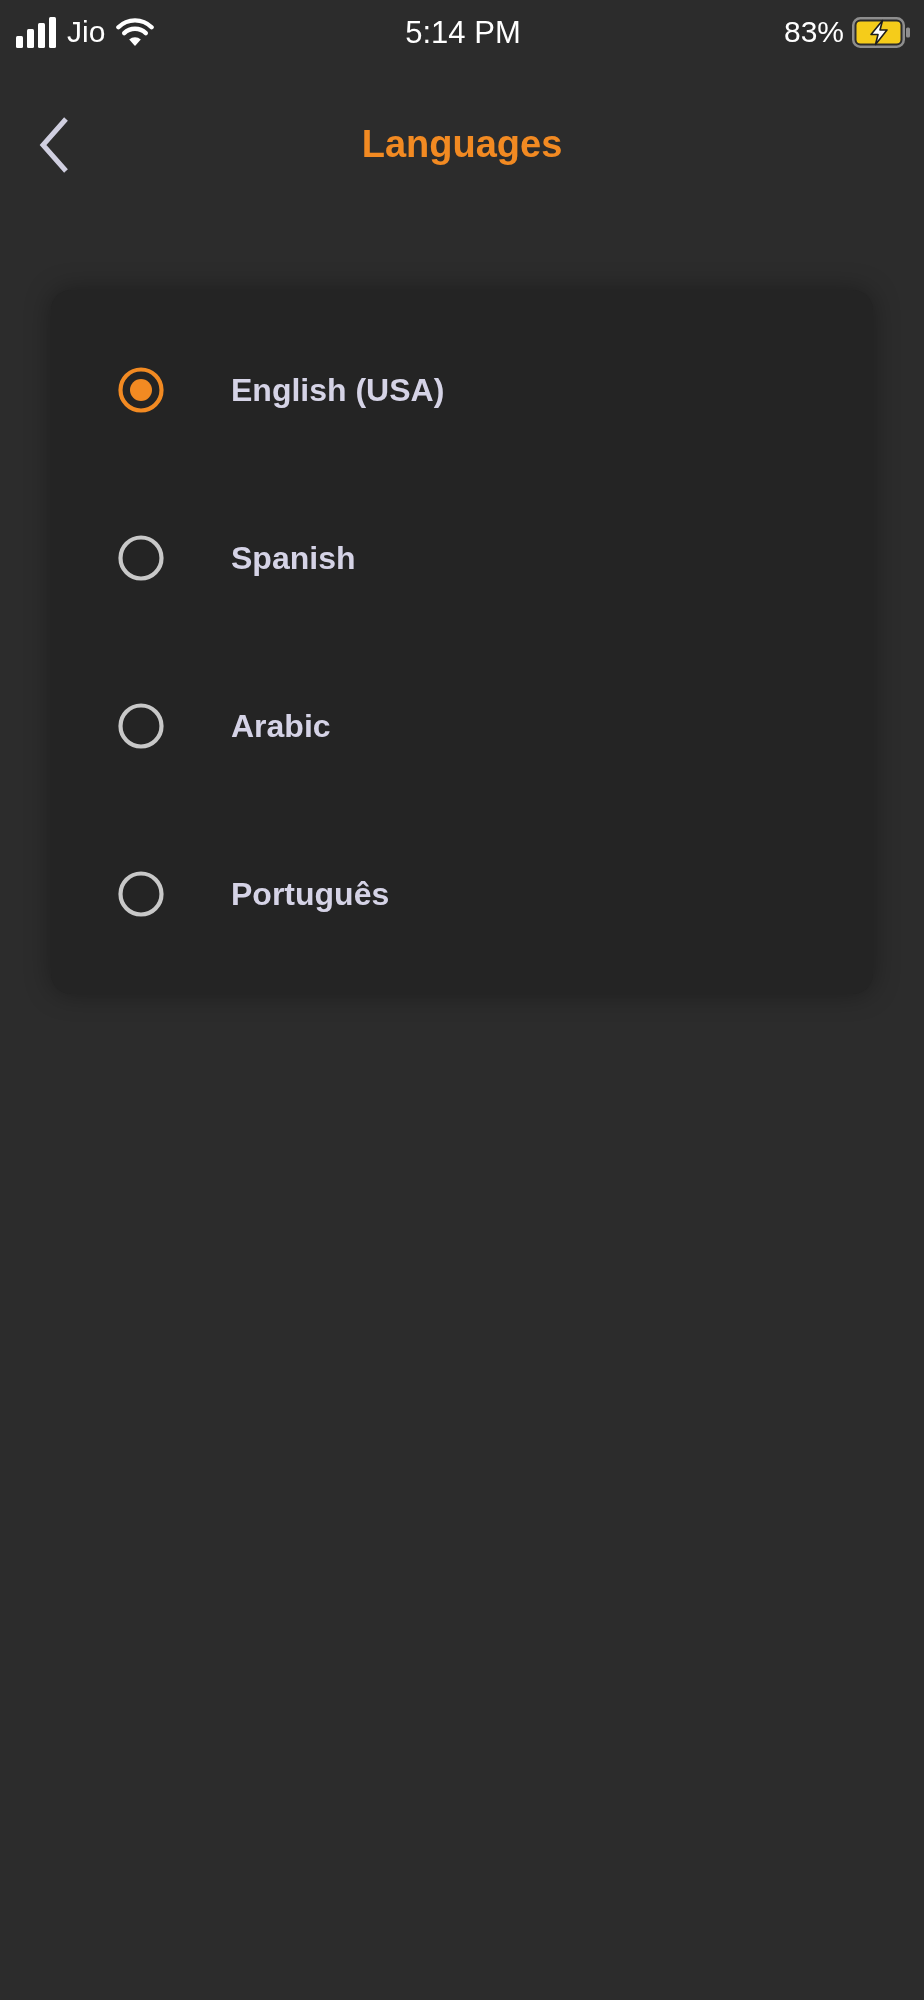 The image size is (924, 2000). What do you see at coordinates (281, 726) in the screenshot?
I see `language-label: Arabic` at bounding box center [281, 726].